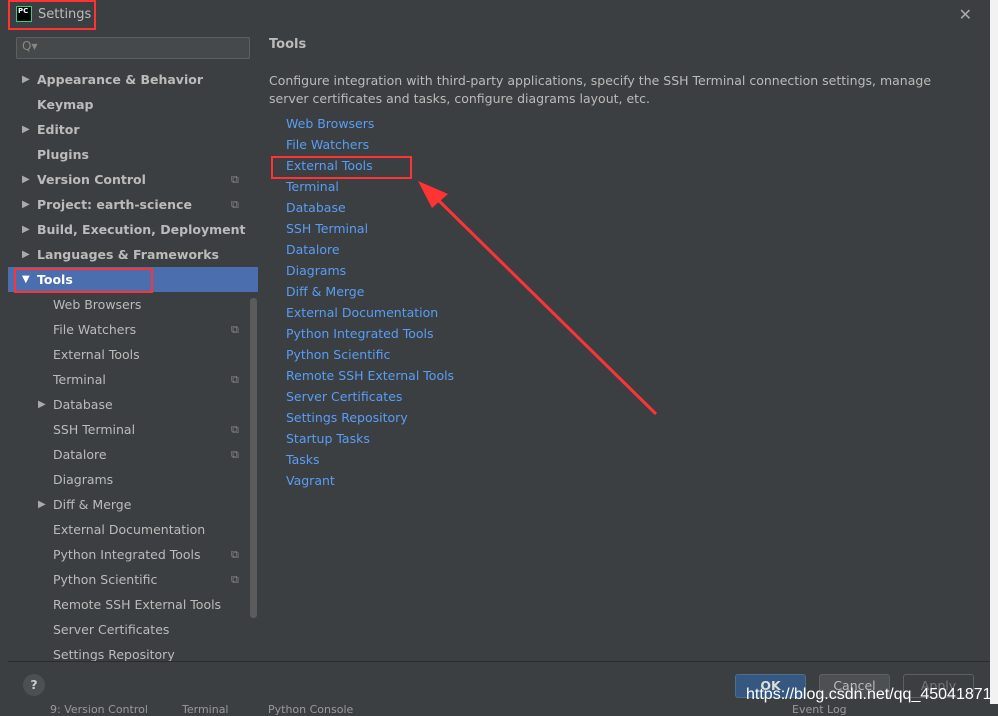 This screenshot has width=998, height=716. Describe the element at coordinates (341, 167) in the screenshot. I see `annotation-box-external-tools` at that location.